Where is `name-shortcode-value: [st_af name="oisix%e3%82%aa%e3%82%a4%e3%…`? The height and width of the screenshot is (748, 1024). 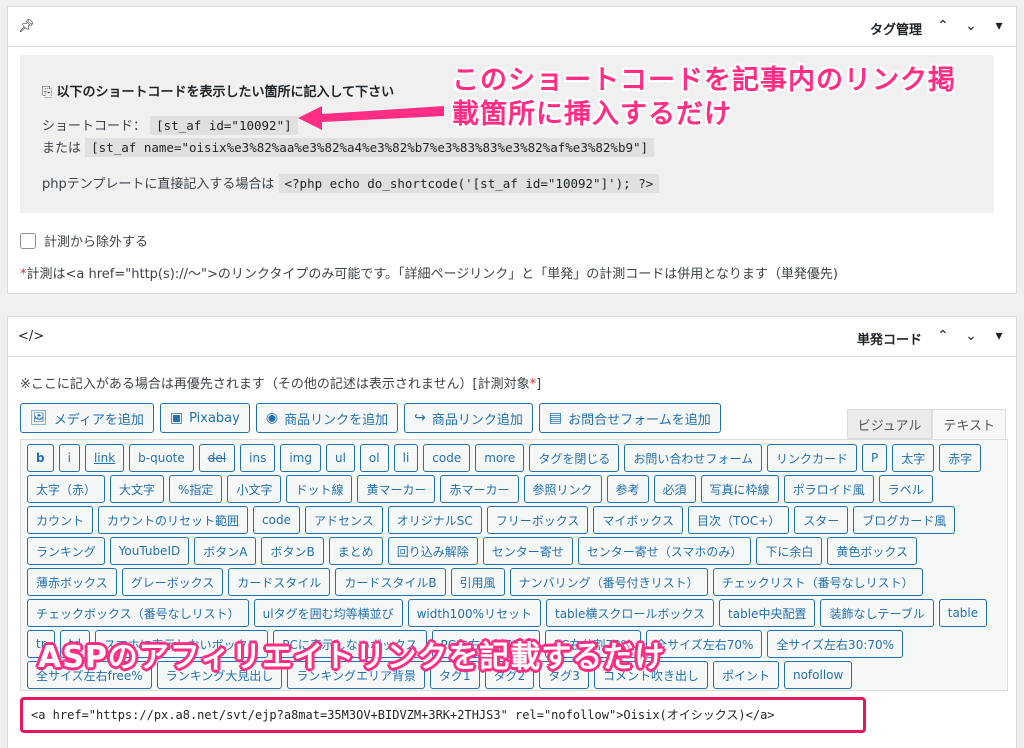
name-shortcode-value: [st_af name="oisix%e3%82%aa%e3%82%a4%e3%… is located at coordinates (370, 147).